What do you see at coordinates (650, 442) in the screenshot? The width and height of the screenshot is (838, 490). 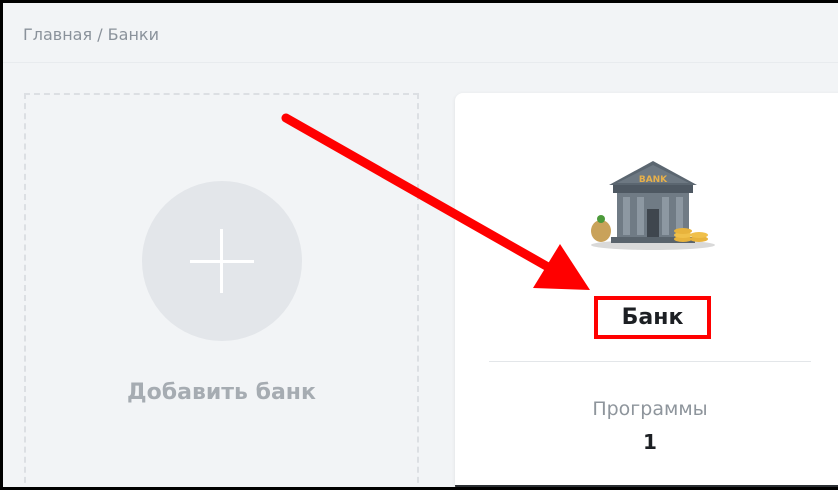 I see `programs-count: 1` at bounding box center [650, 442].